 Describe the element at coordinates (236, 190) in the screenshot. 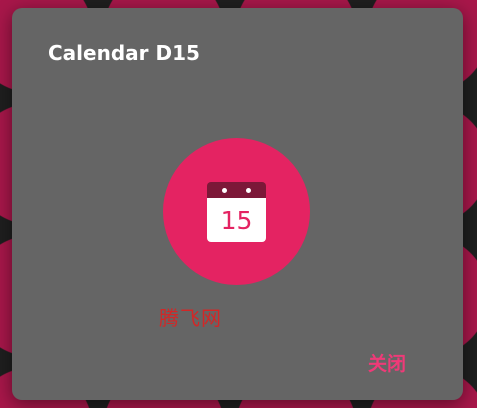

I see `calendar-header` at that location.